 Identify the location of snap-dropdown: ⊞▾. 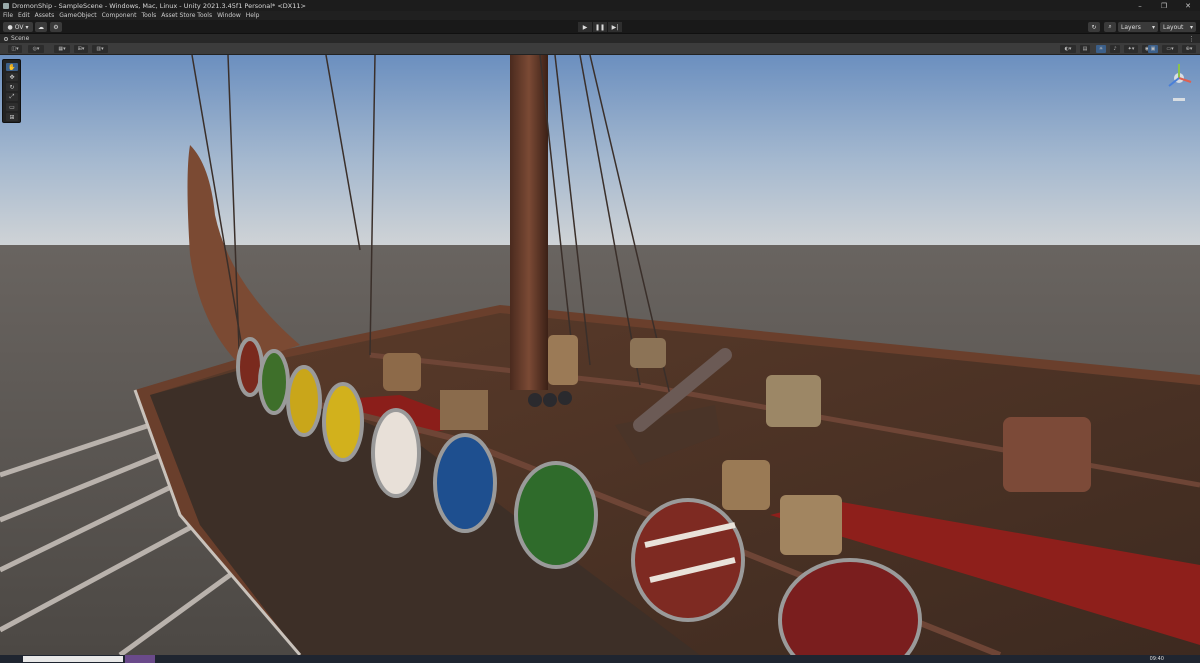
(81, 49).